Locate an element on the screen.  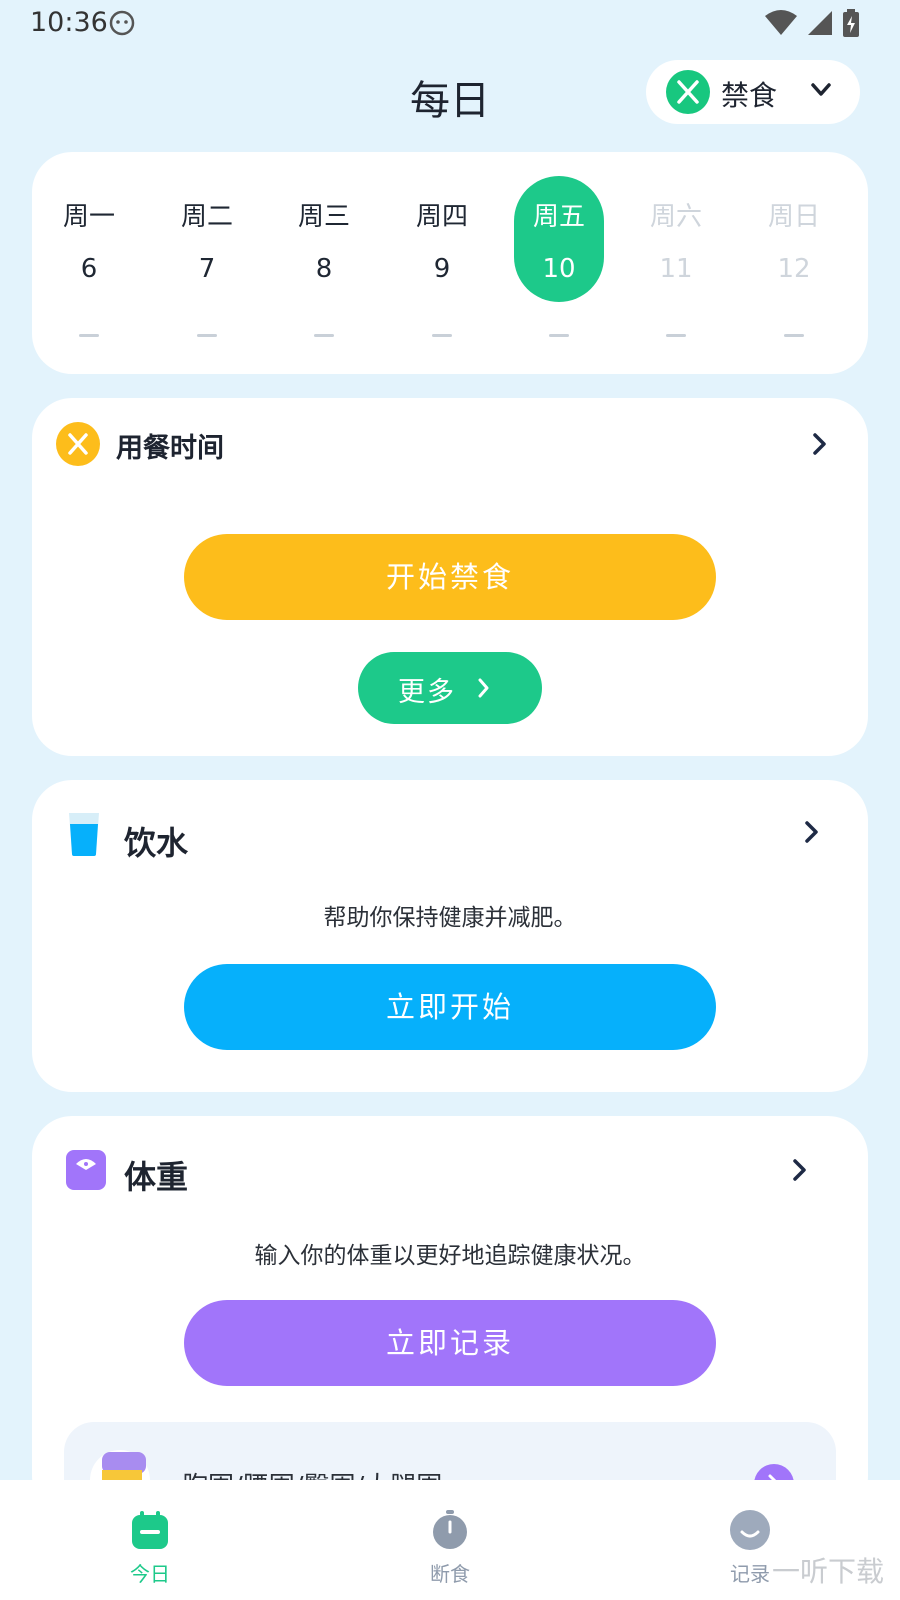
day-sat: 周六 11 is located at coordinates (676, 239).